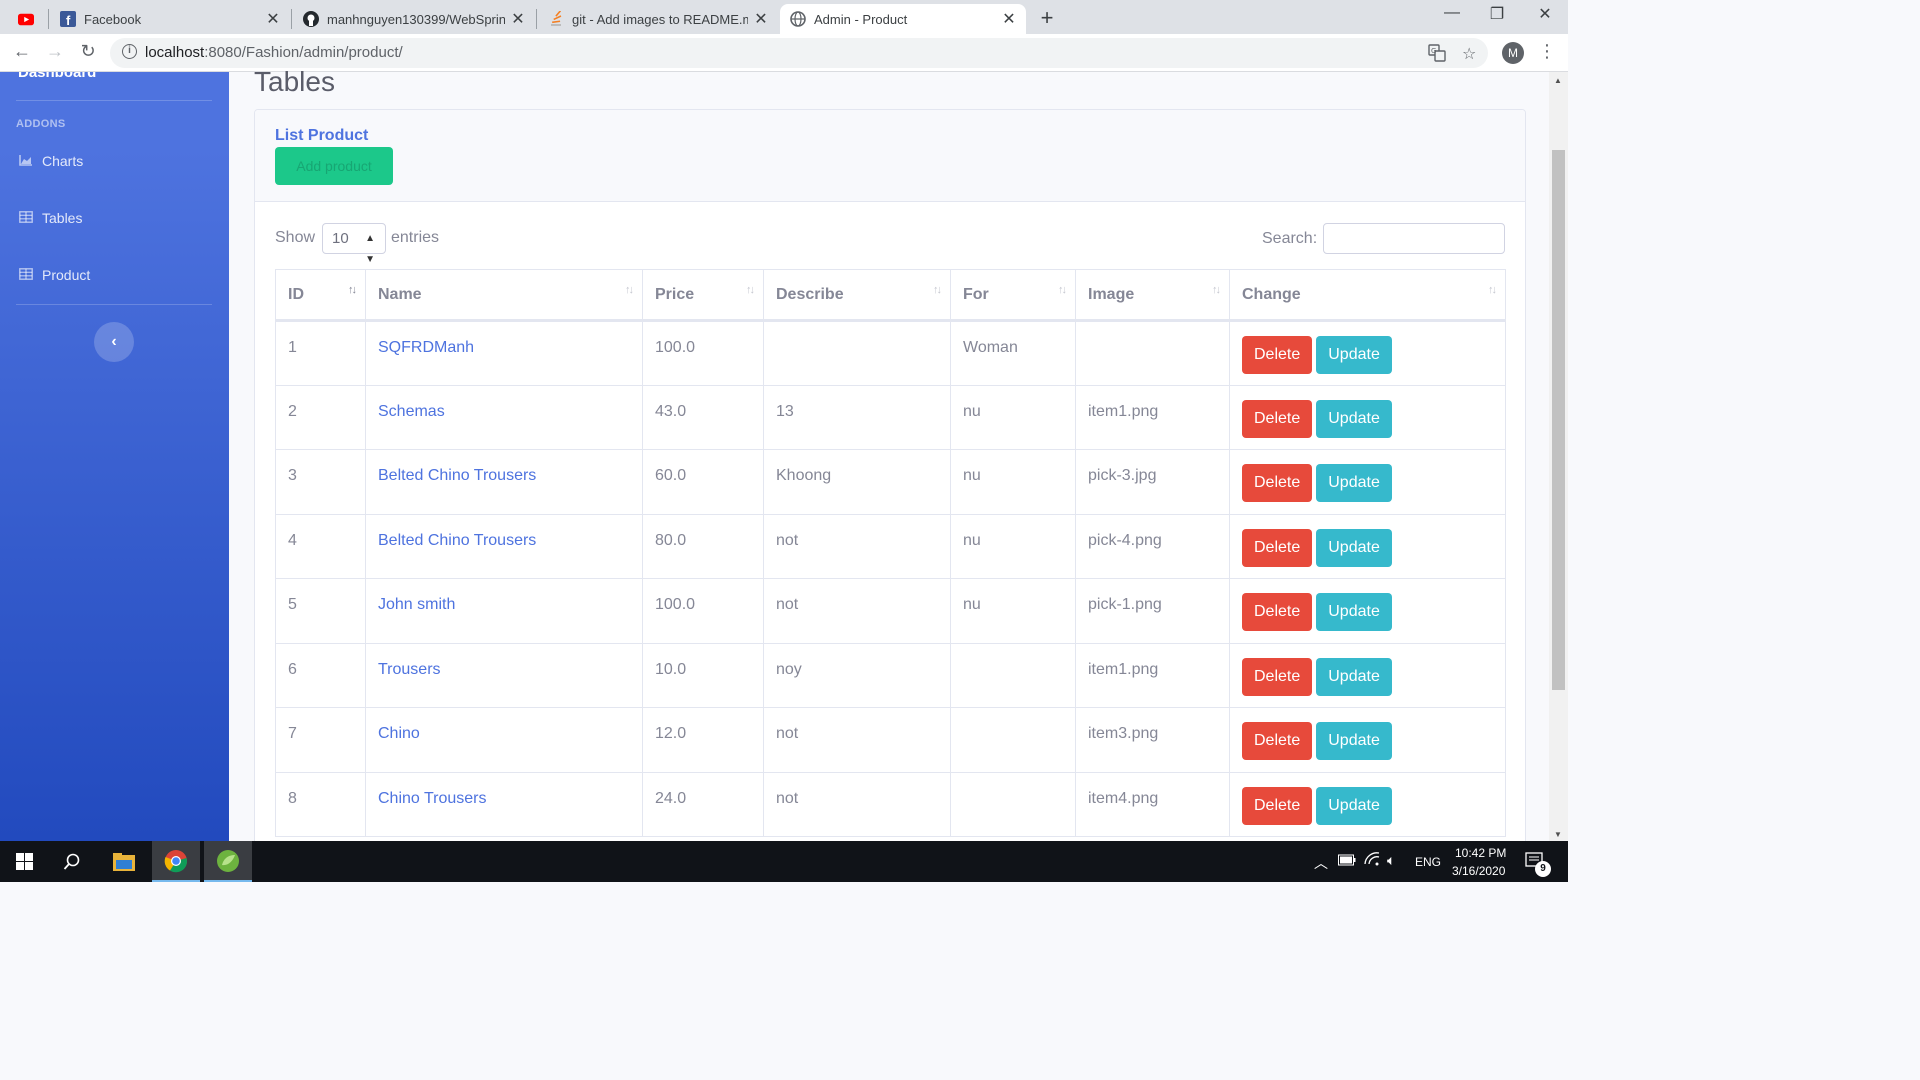 This screenshot has width=1920, height=1080. Describe the element at coordinates (857, 295) in the screenshot. I see `column-header-describe: Describe ↑↓` at that location.